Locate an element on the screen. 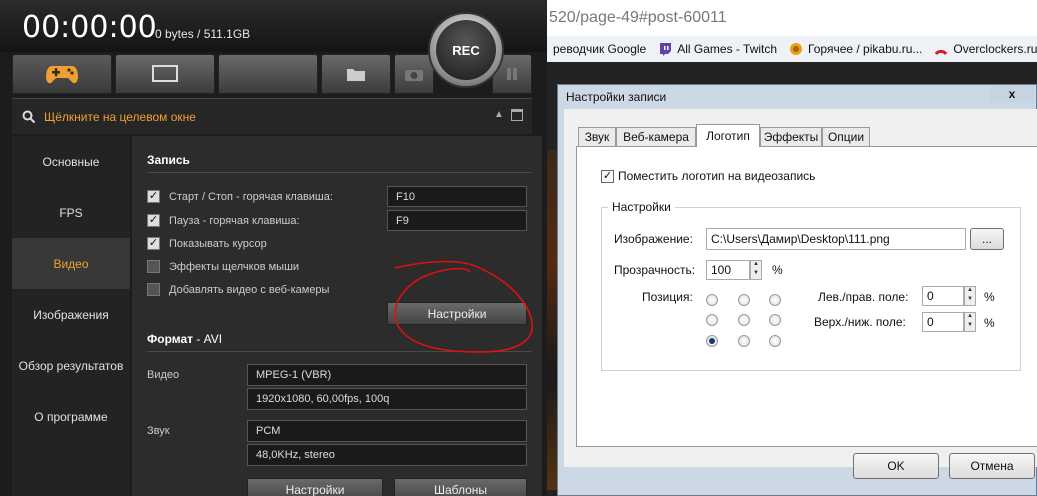 This screenshot has width=1037, height=496. sidebar-item-images: Изображения is located at coordinates (71, 314).